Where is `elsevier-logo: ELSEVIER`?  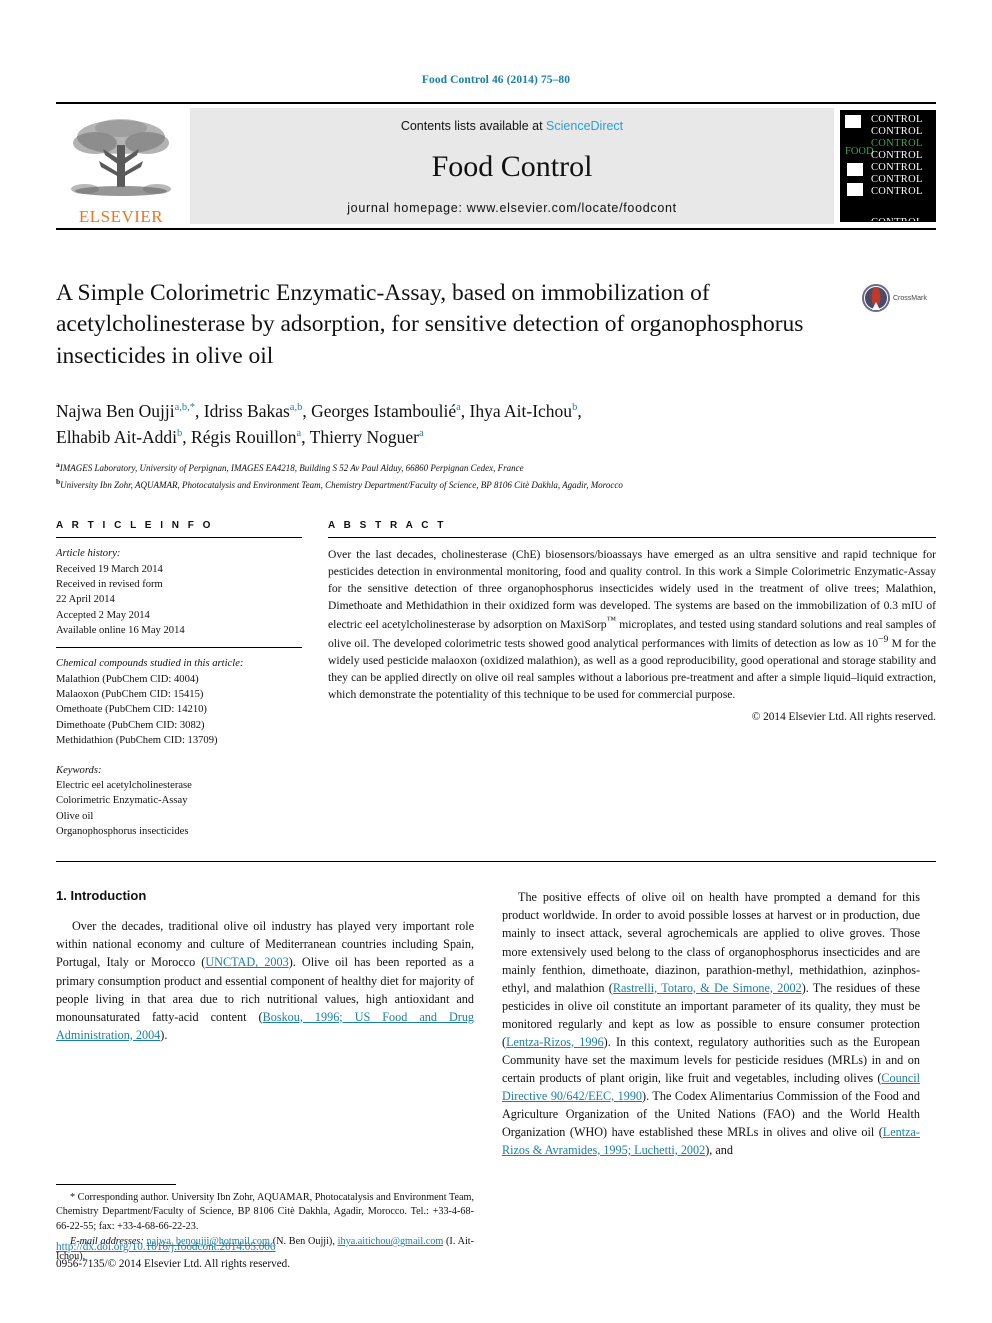
elsevier-logo: ELSEVIER is located at coordinates (121, 166).